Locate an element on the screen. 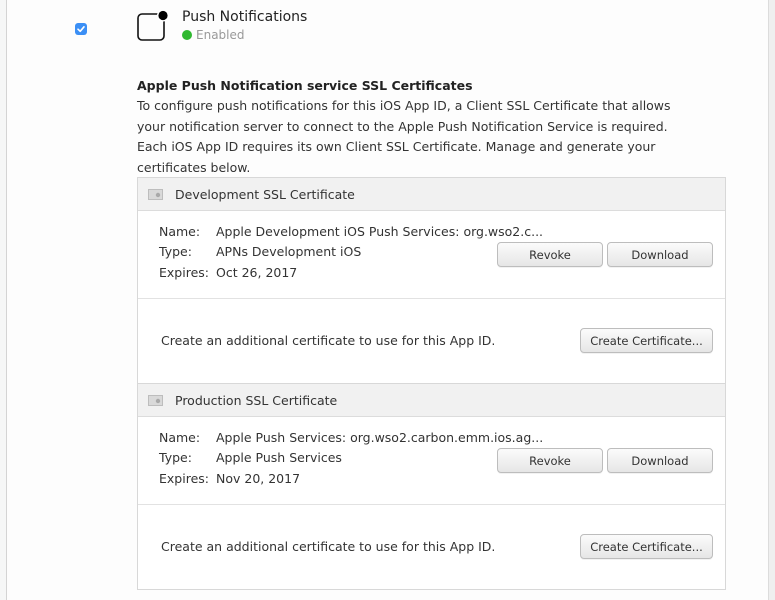 This screenshot has width=775, height=600. type-value: Apple Push Services is located at coordinates (279, 457).